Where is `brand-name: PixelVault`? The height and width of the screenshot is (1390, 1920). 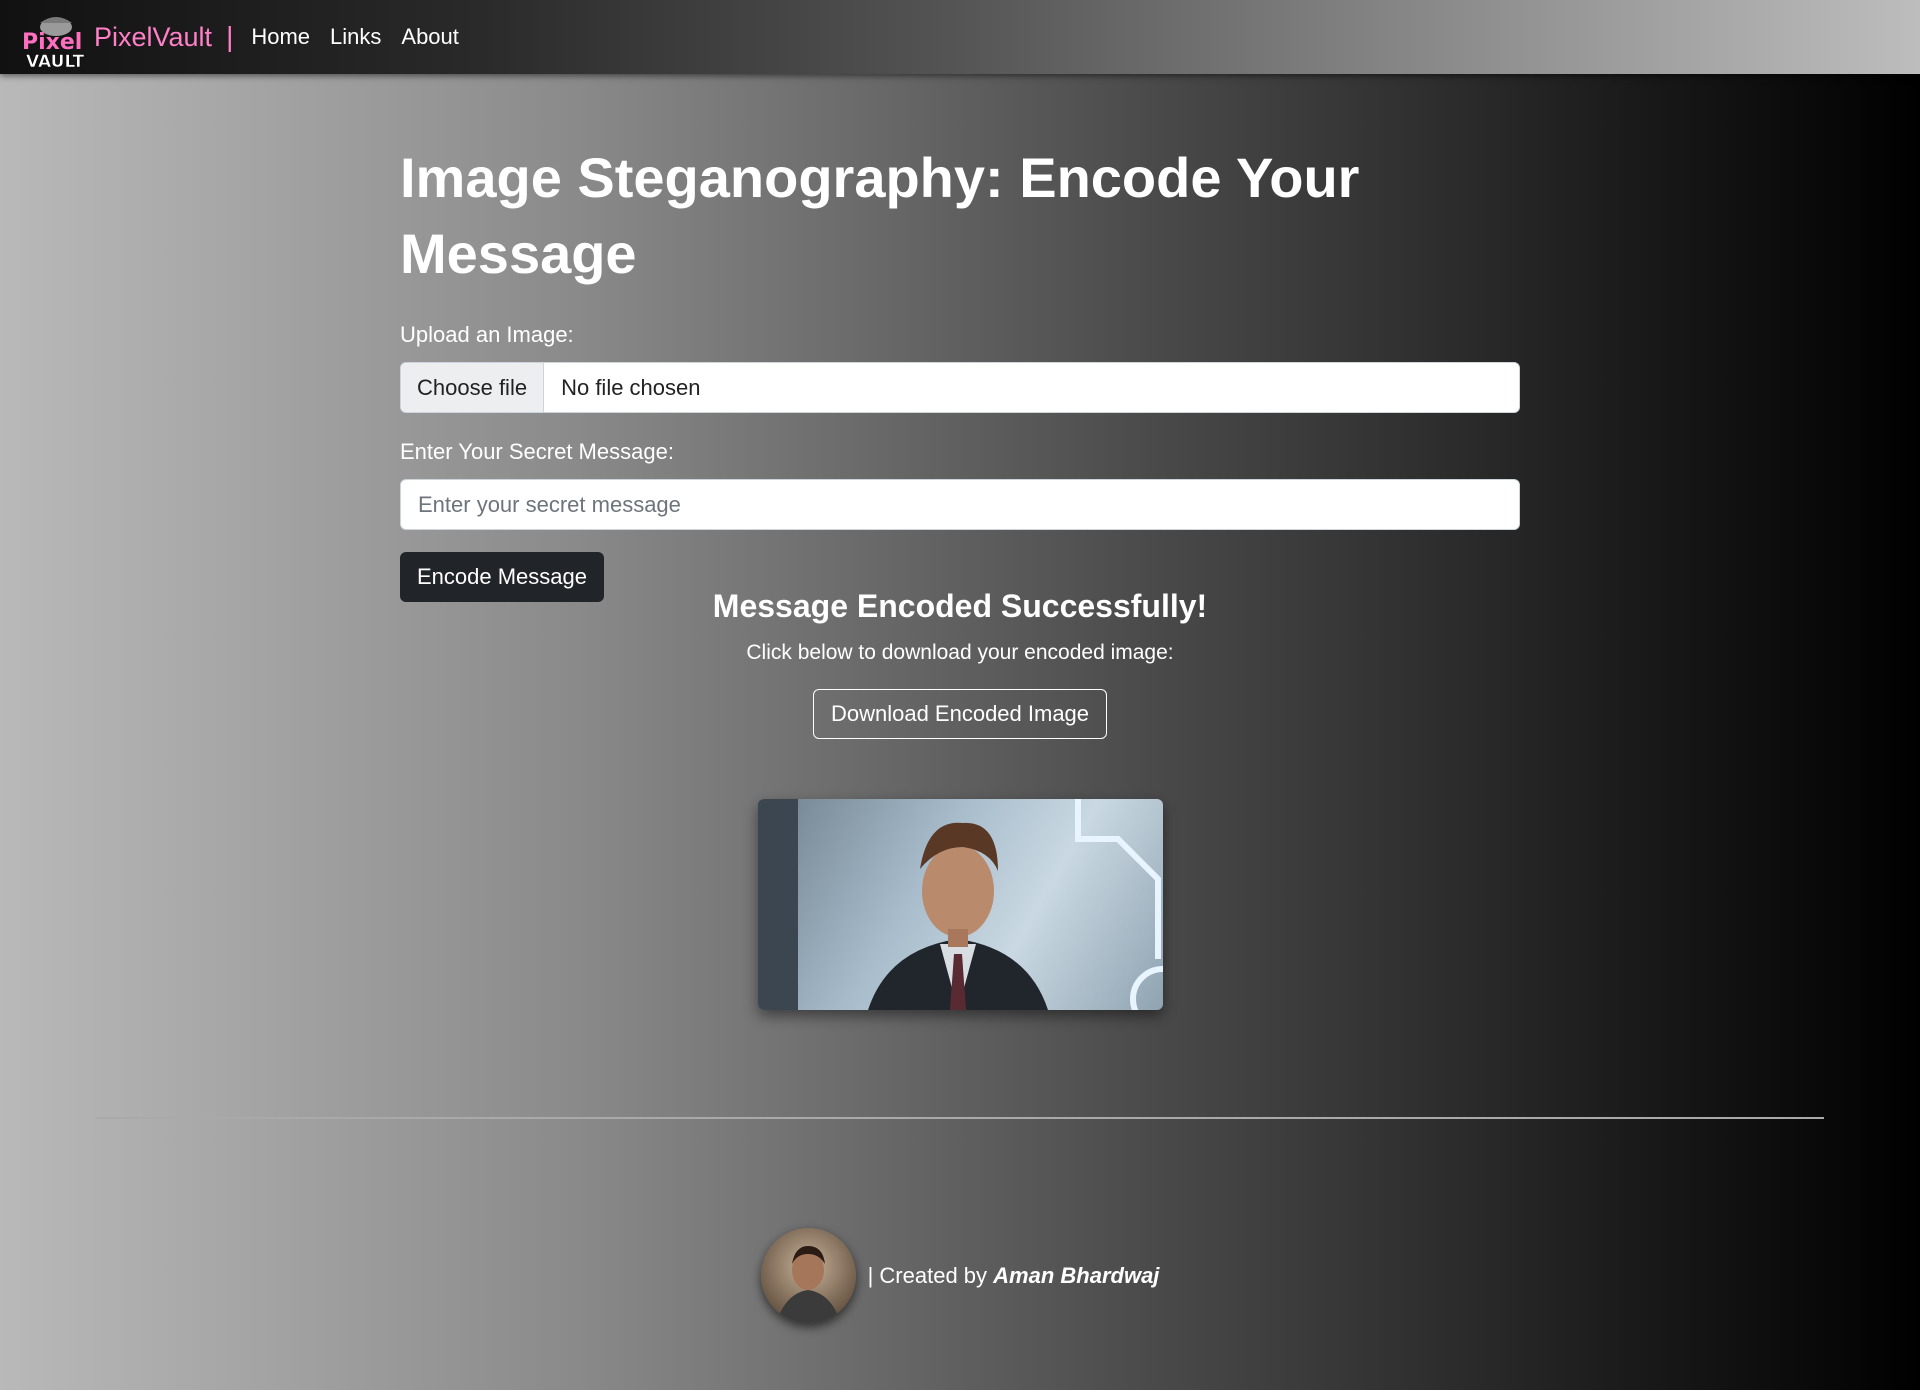
brand-name: PixelVault is located at coordinates (153, 37).